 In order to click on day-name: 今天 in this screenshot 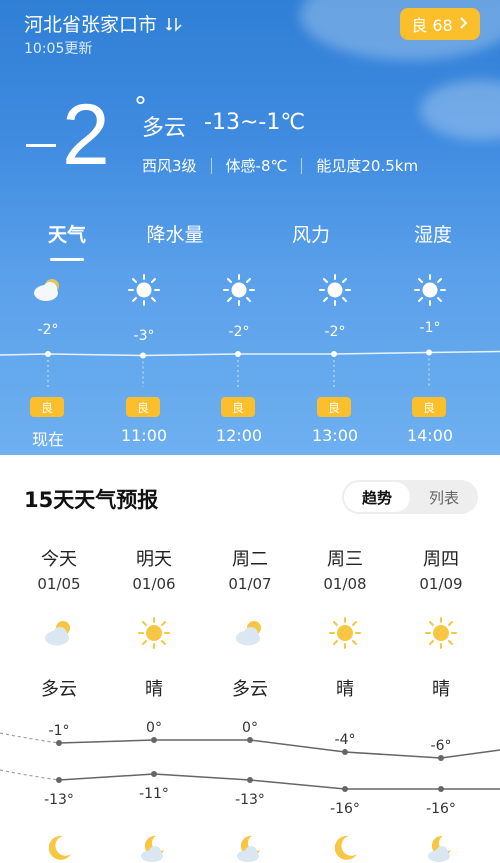, I will do `click(59, 559)`.